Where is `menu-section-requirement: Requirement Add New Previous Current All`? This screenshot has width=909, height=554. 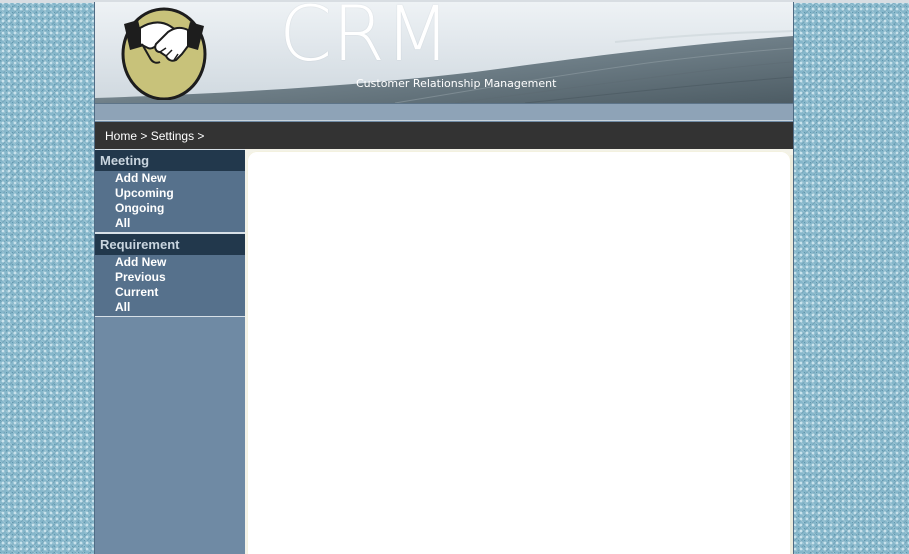
menu-section-requirement: Requirement Add New Previous Current All is located at coordinates (170, 275).